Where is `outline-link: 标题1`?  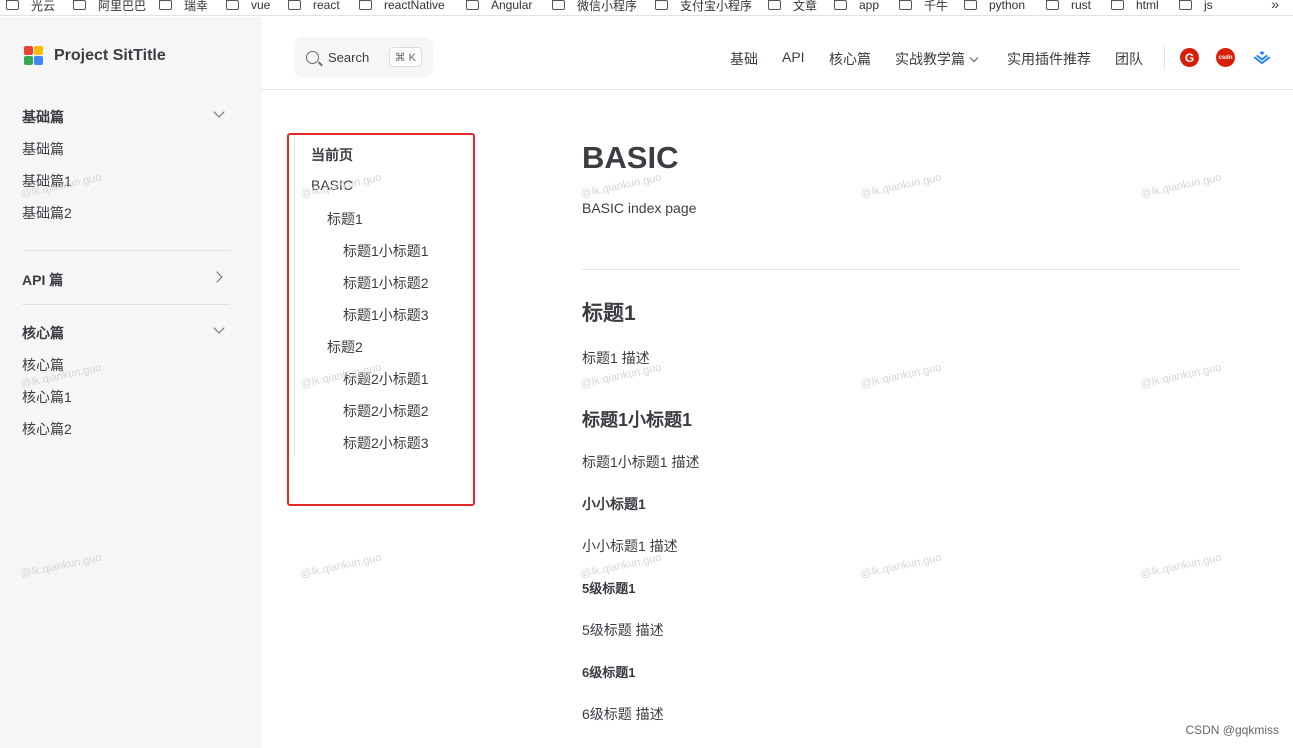
outline-link: 标题1 is located at coordinates (345, 219).